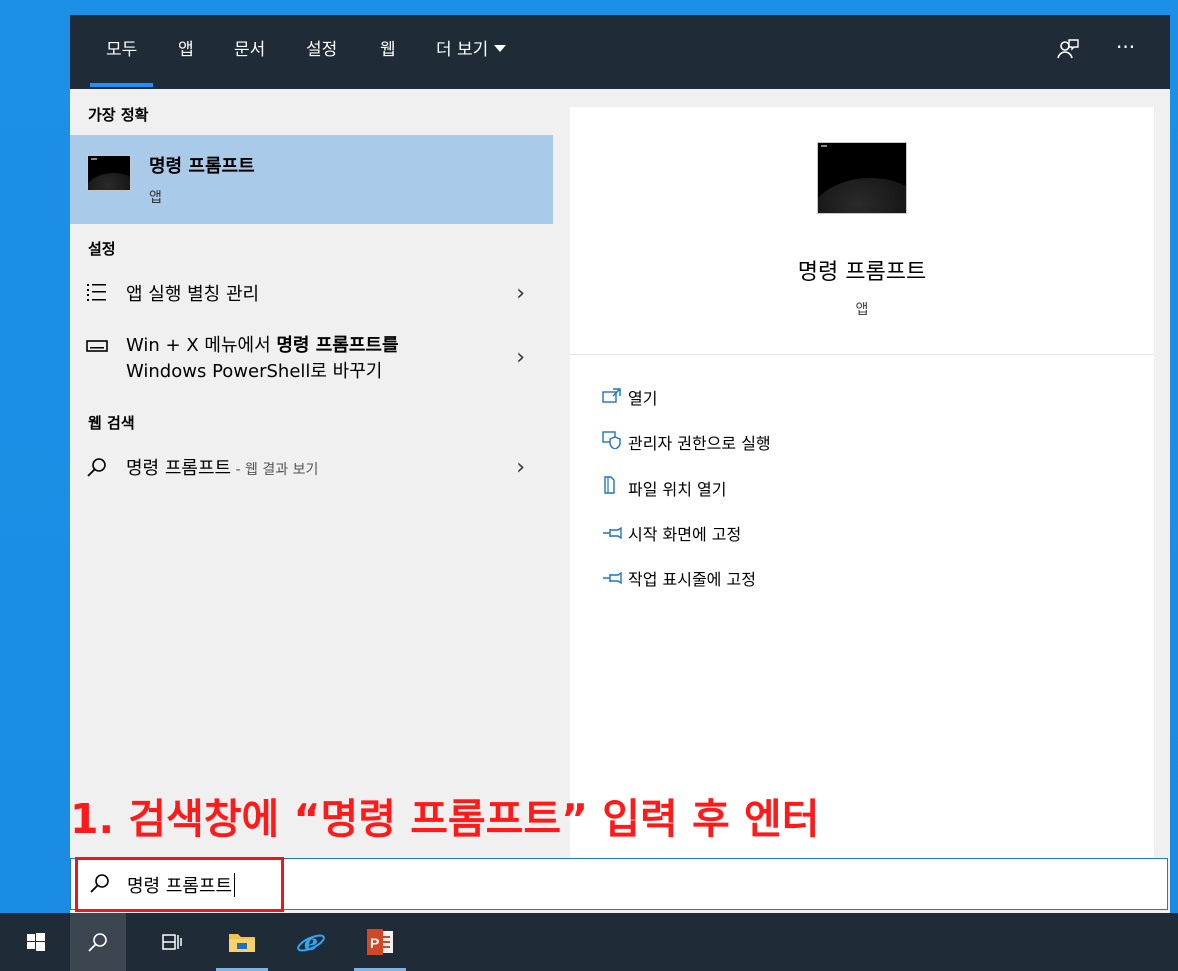  I want to click on shield-icon, so click(615, 442).